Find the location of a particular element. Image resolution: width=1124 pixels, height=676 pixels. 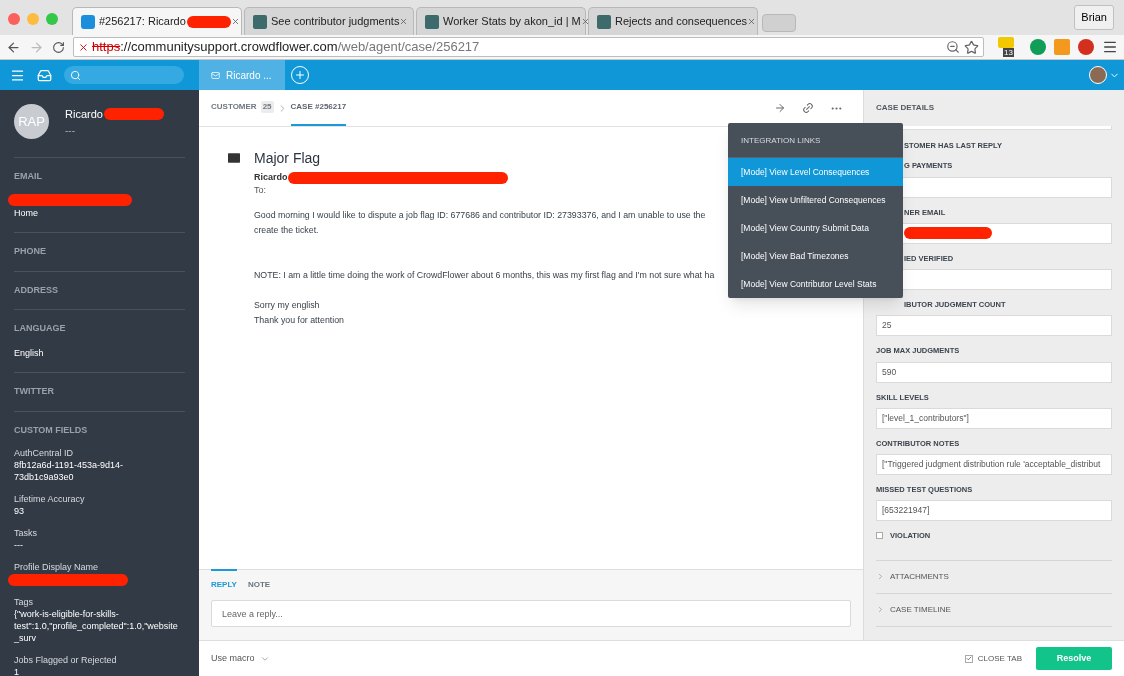

text-field: 590 is located at coordinates (994, 372).